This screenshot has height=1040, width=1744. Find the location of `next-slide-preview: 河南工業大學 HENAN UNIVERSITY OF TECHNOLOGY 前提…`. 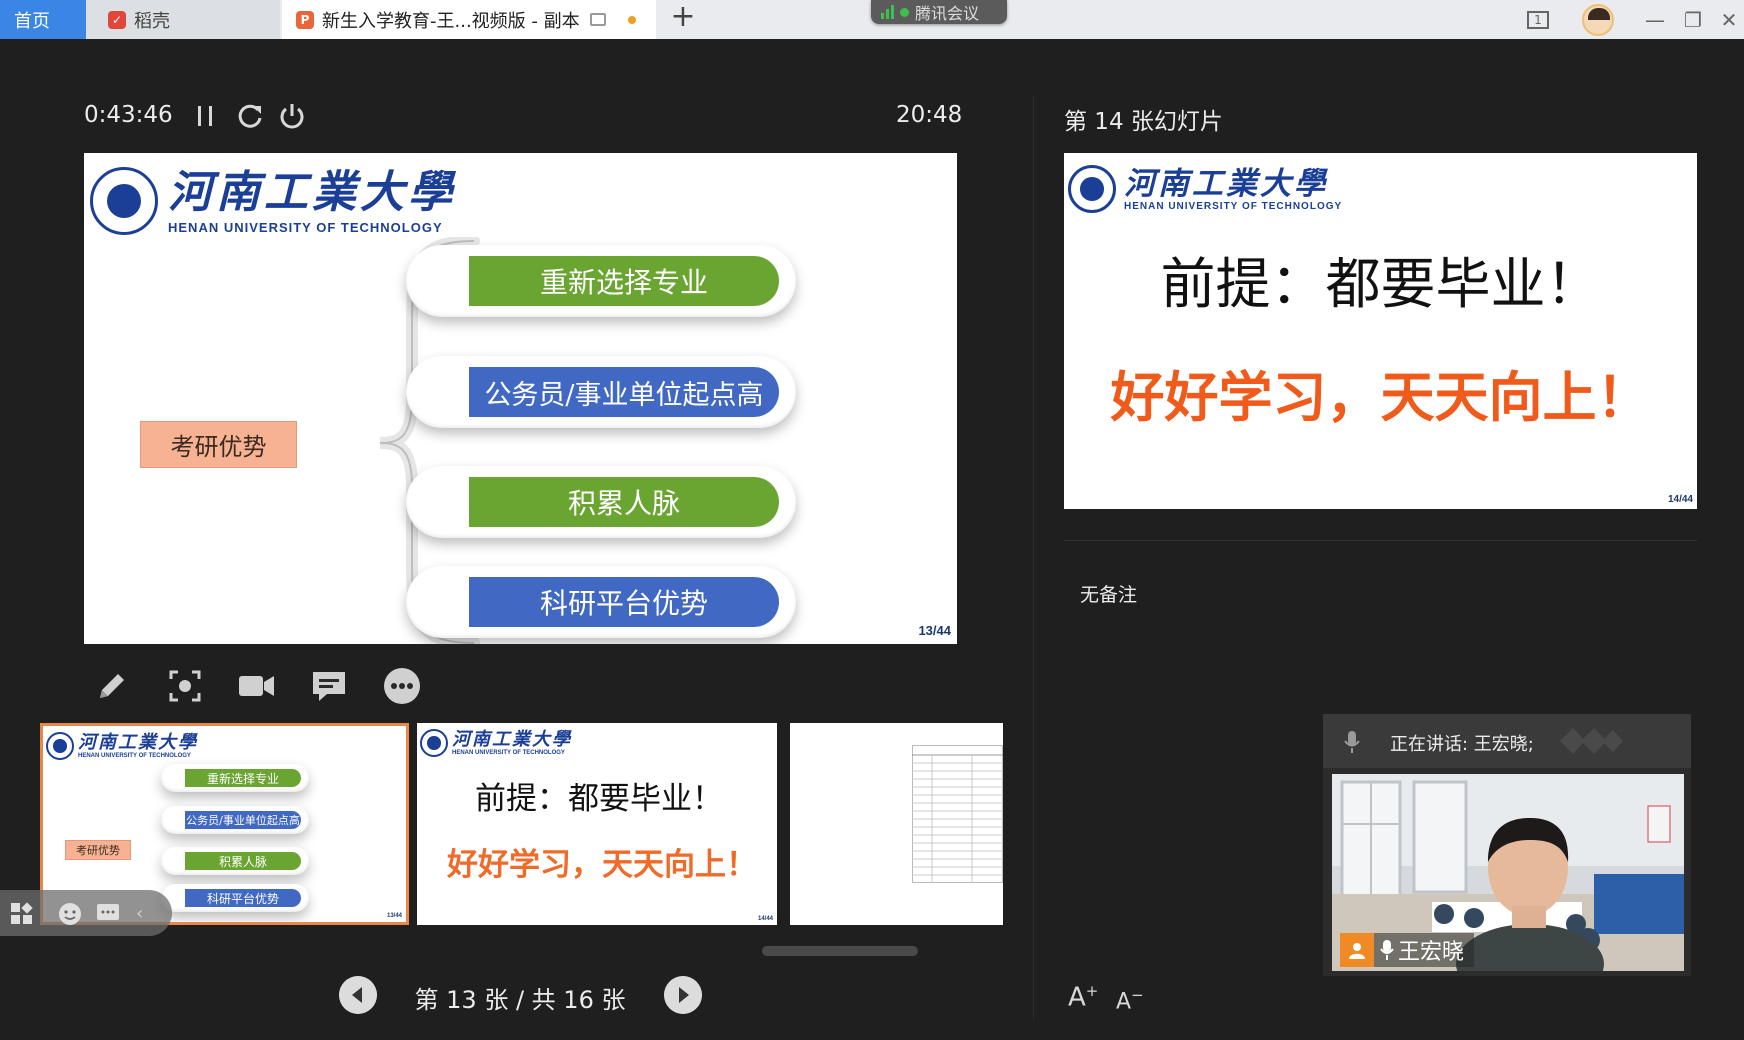

next-slide-preview: 河南工業大學 HENAN UNIVERSITY OF TECHNOLOGY 前提… is located at coordinates (1380, 331).